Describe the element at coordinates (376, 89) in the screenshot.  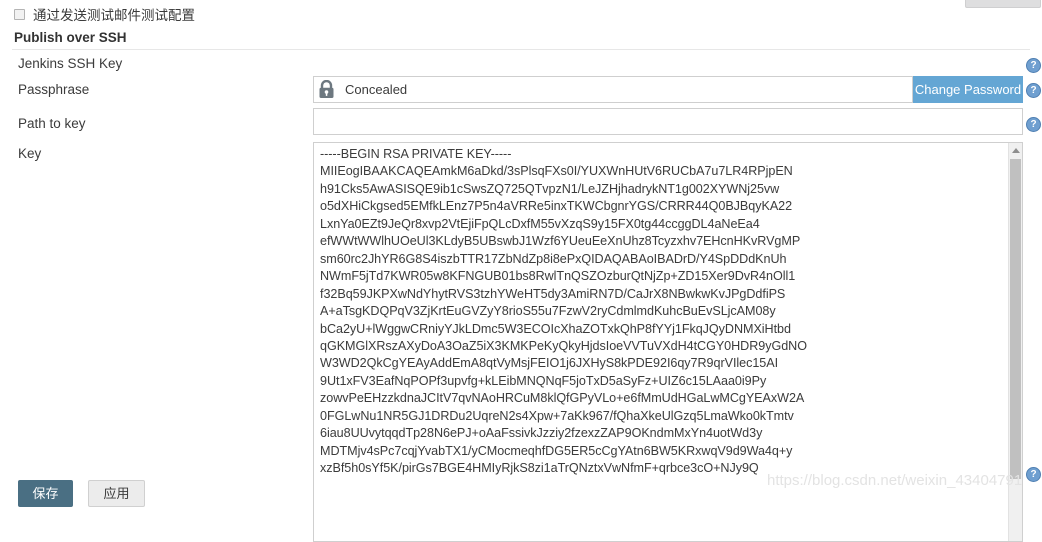
I see `passphrase-value: Concealed` at that location.